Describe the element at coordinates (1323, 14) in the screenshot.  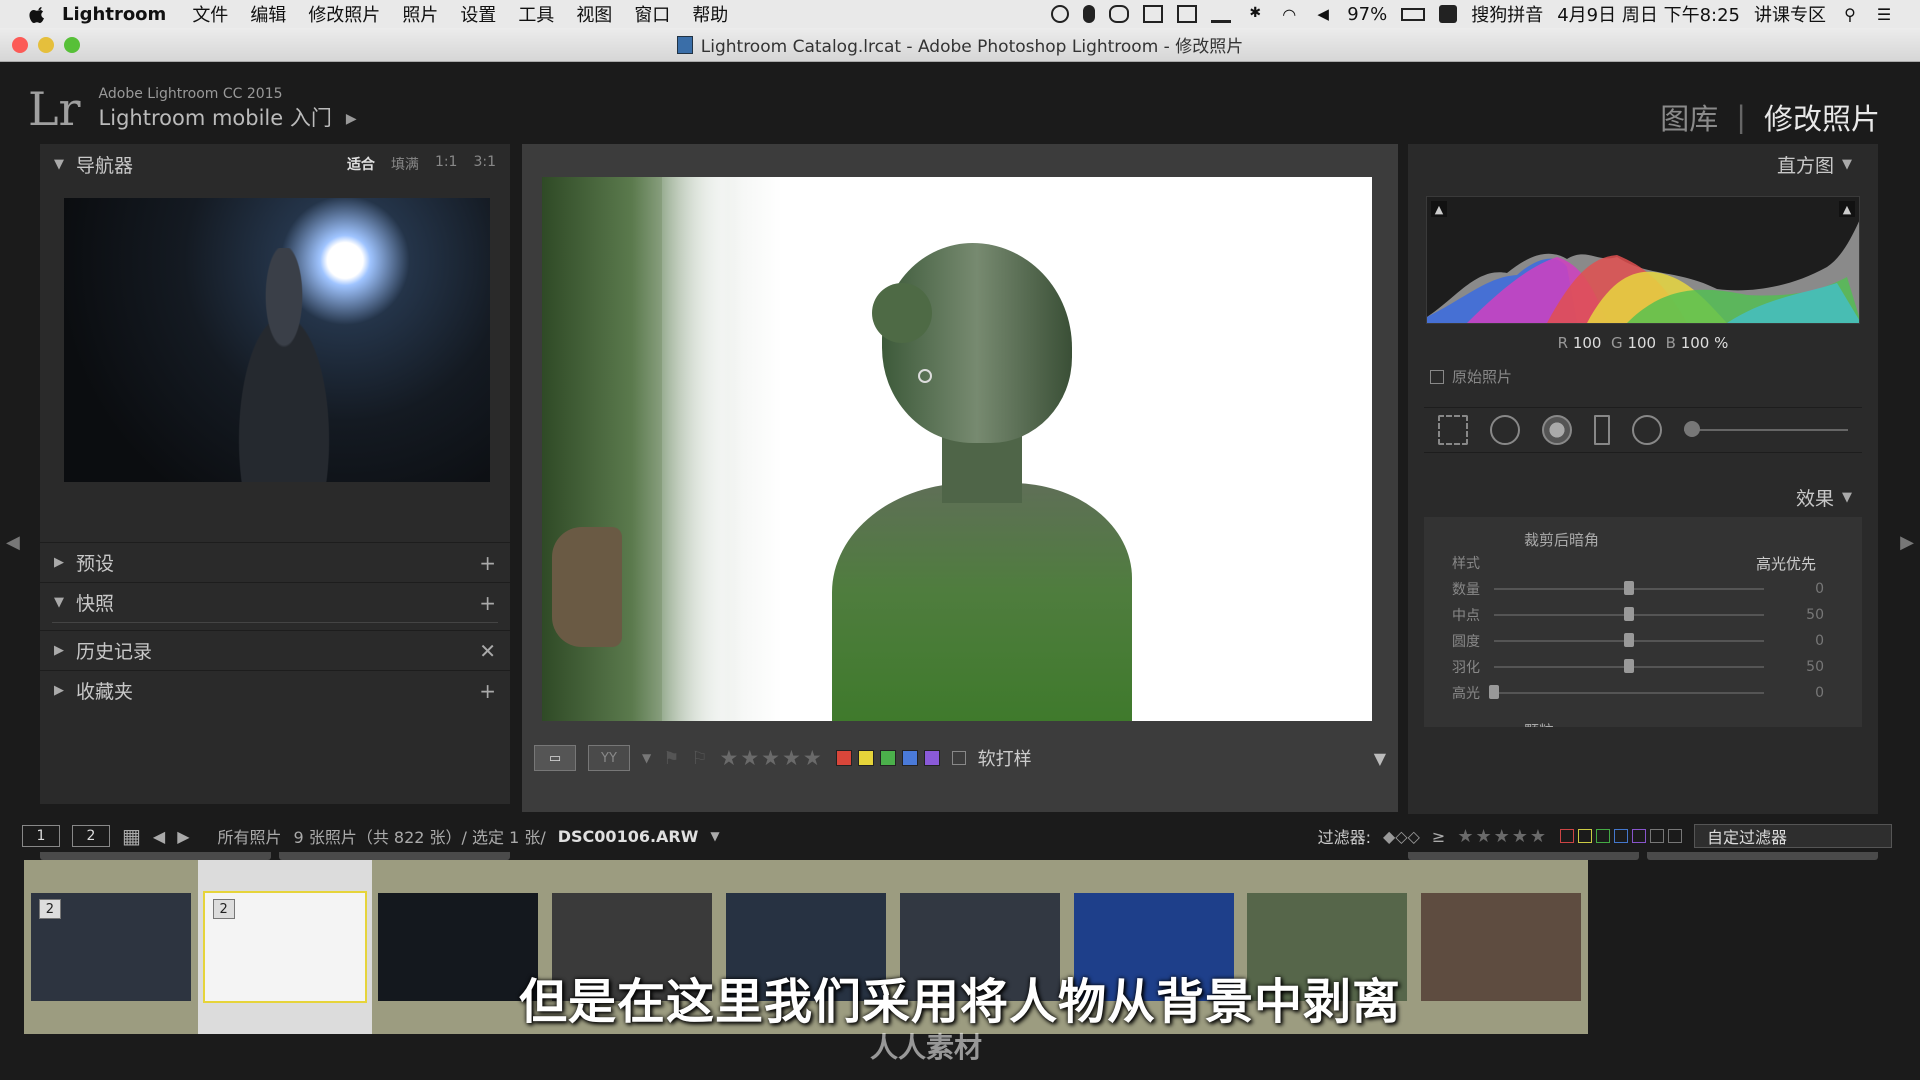
I see `volume-icon: ◀` at that location.